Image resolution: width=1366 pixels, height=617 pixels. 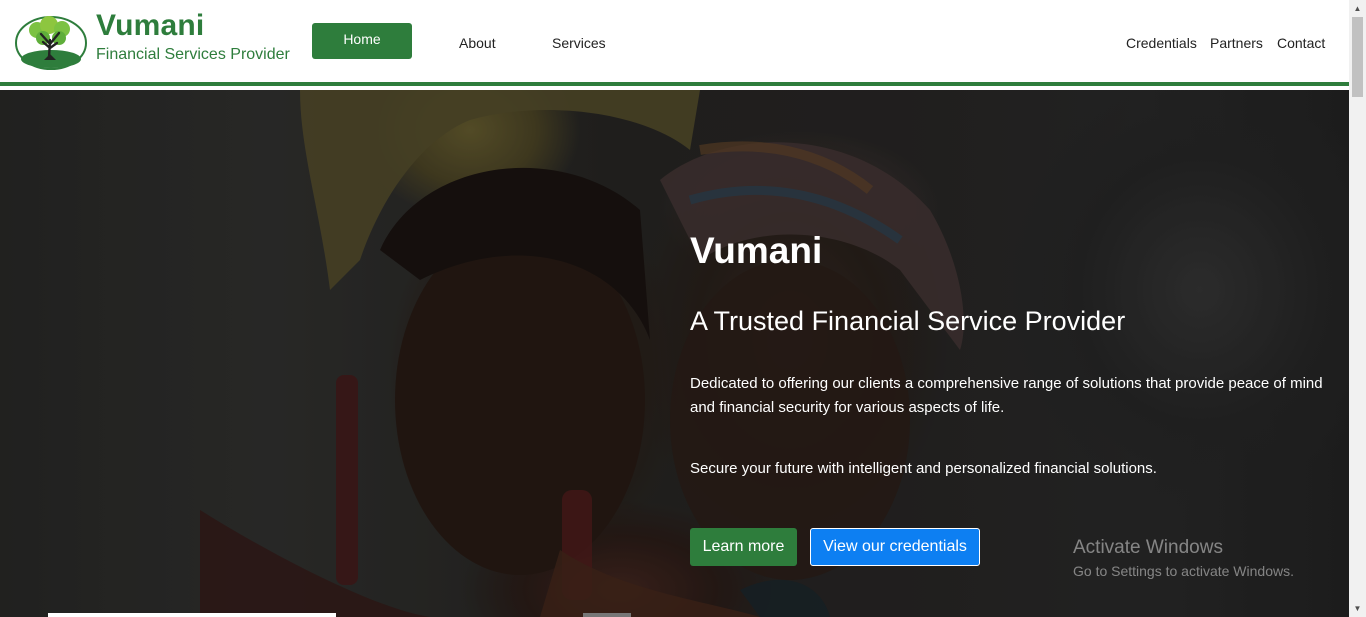 What do you see at coordinates (1357, 8) in the screenshot?
I see `scroll-up-arrow-icon: ▲` at bounding box center [1357, 8].